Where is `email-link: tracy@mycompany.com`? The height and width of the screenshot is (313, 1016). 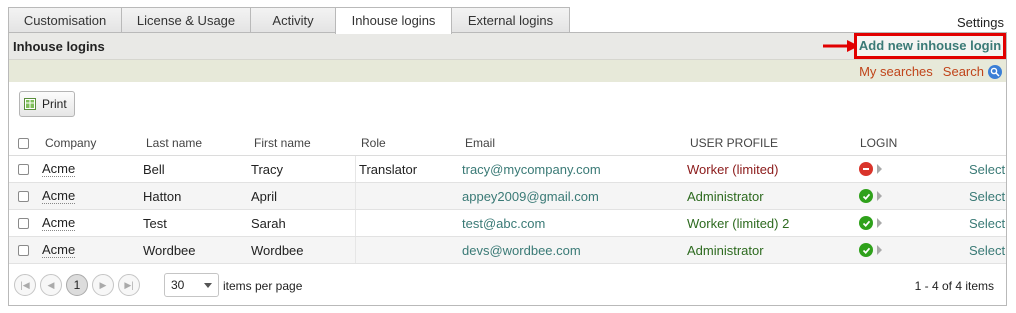
email-link: tracy@mycompany.com is located at coordinates (531, 169).